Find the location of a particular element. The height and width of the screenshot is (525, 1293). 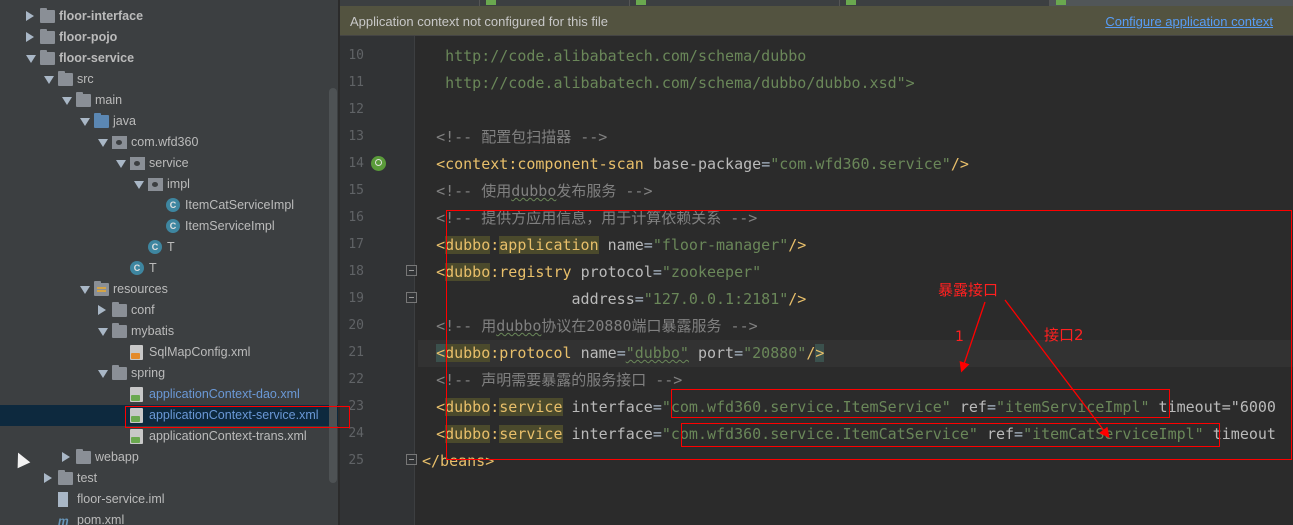

spring-xml-file-icon is located at coordinates (136, 394).